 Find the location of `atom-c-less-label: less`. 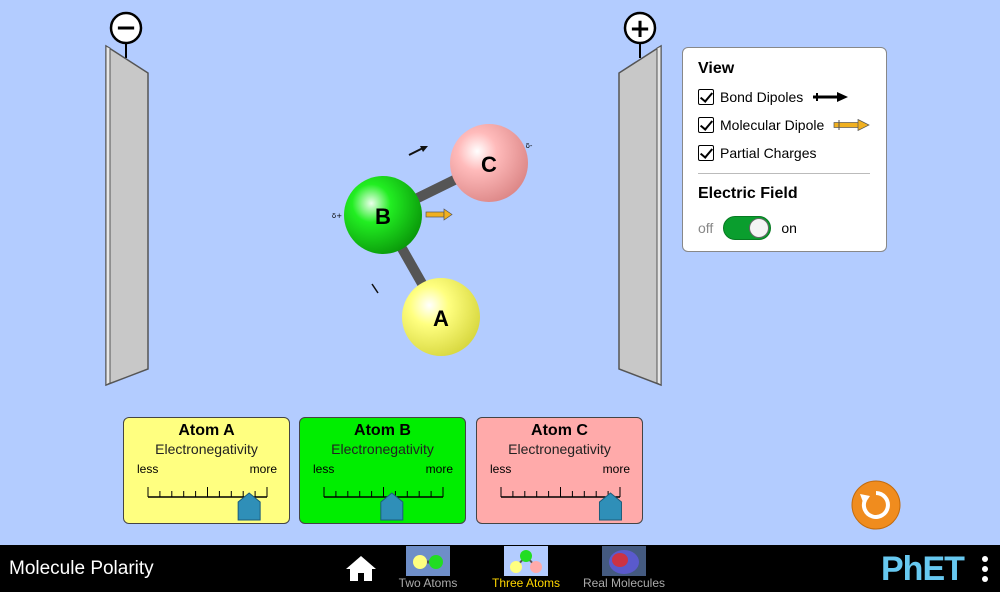

atom-c-less-label: less is located at coordinates (501, 469).